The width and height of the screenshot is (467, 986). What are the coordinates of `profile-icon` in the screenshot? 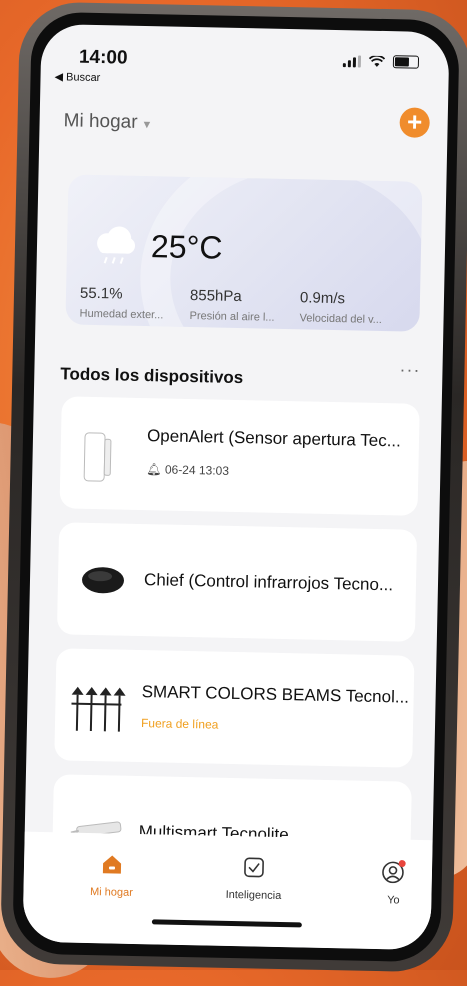 It's located at (394, 872).